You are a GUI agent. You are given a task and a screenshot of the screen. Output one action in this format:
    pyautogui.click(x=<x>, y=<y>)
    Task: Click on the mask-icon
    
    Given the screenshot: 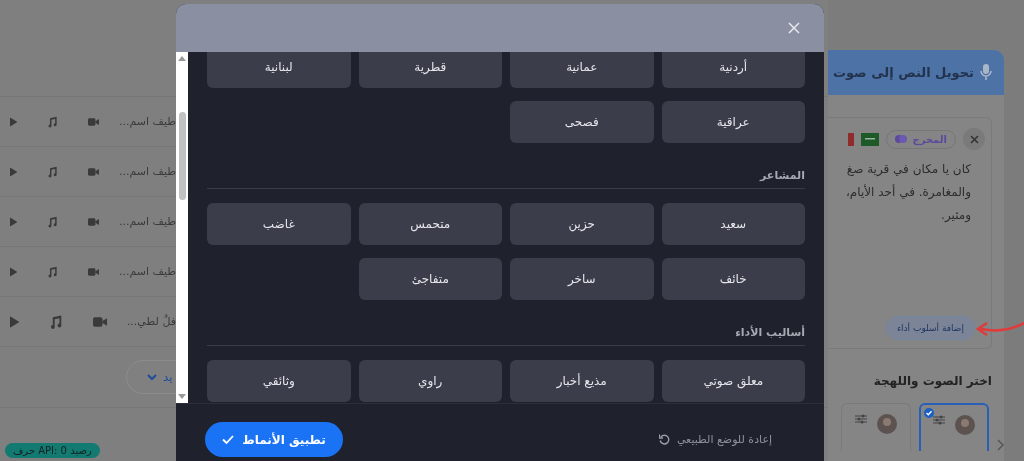 What is the action you would take?
    pyautogui.click(x=901, y=139)
    